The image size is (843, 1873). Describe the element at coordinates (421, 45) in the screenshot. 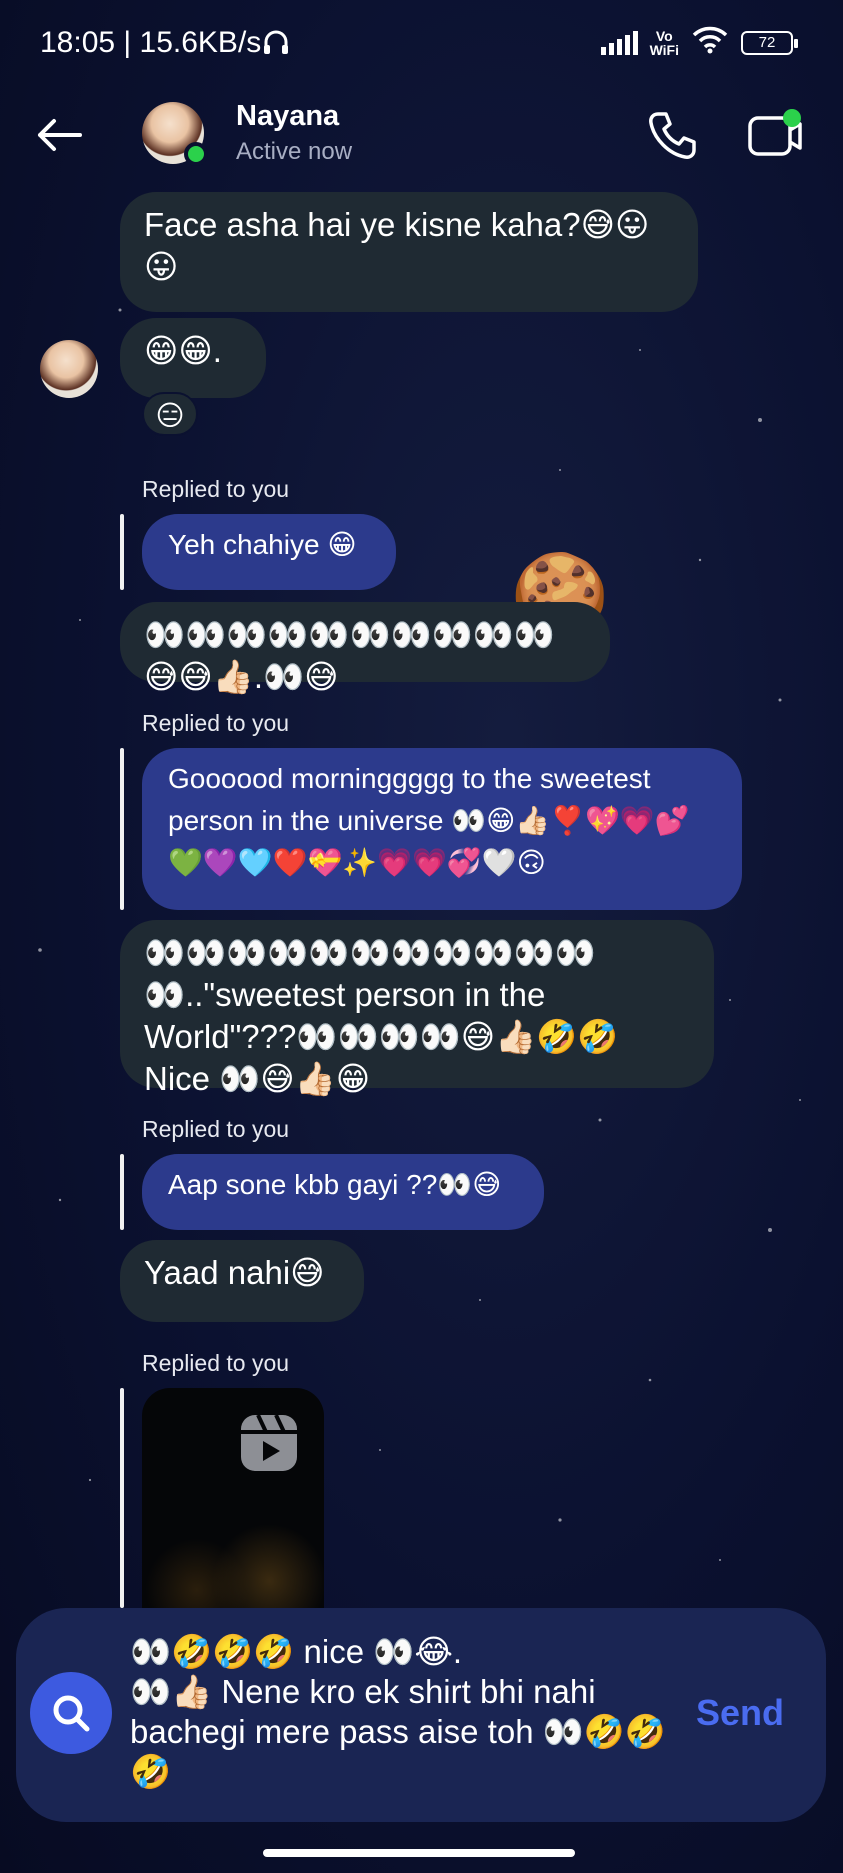

I see `status-bar: 18:05 | 15.6KB/s Vo WiFi 72` at that location.